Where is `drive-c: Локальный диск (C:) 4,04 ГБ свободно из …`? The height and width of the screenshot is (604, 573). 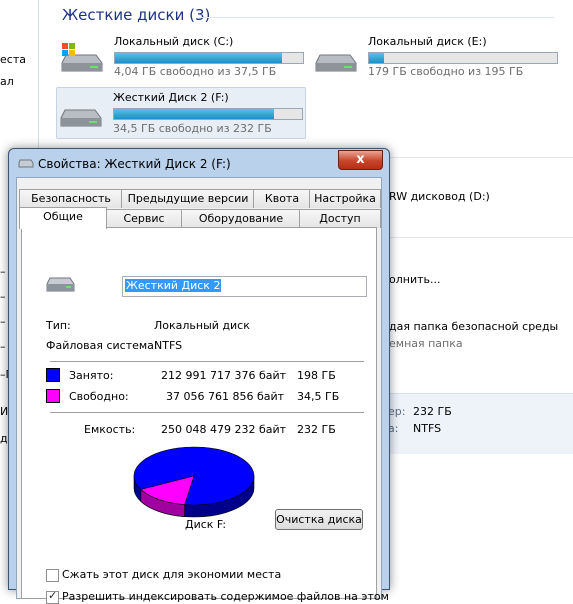
drive-c: Локальный диск (C:) 4,04 ГБ свободно из … is located at coordinates (183, 59).